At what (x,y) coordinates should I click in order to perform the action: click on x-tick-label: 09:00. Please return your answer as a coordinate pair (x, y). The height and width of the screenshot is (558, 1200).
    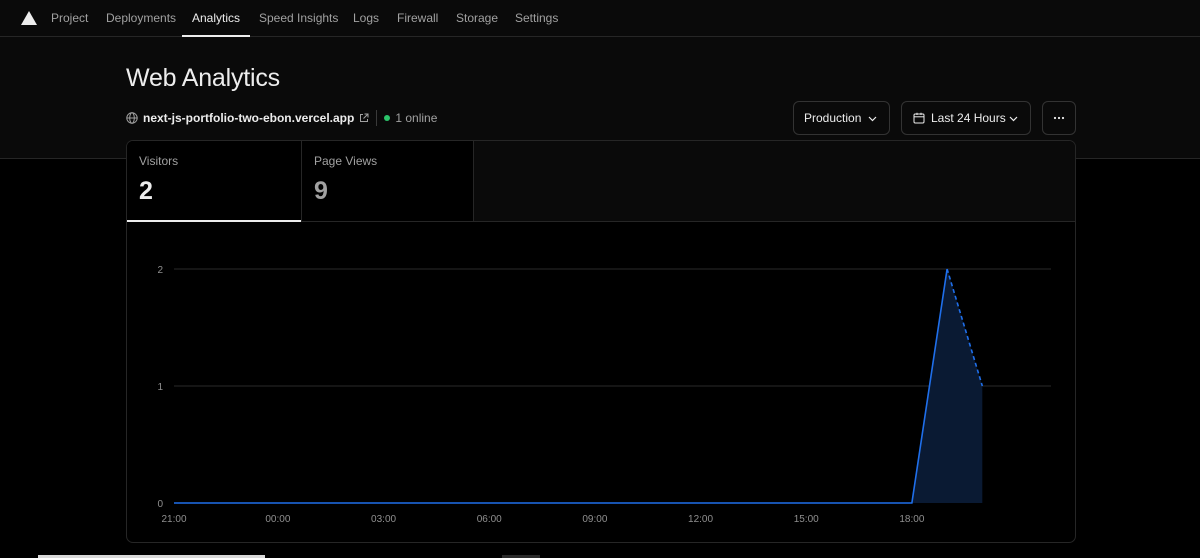
    Looking at the image, I should click on (594, 519).